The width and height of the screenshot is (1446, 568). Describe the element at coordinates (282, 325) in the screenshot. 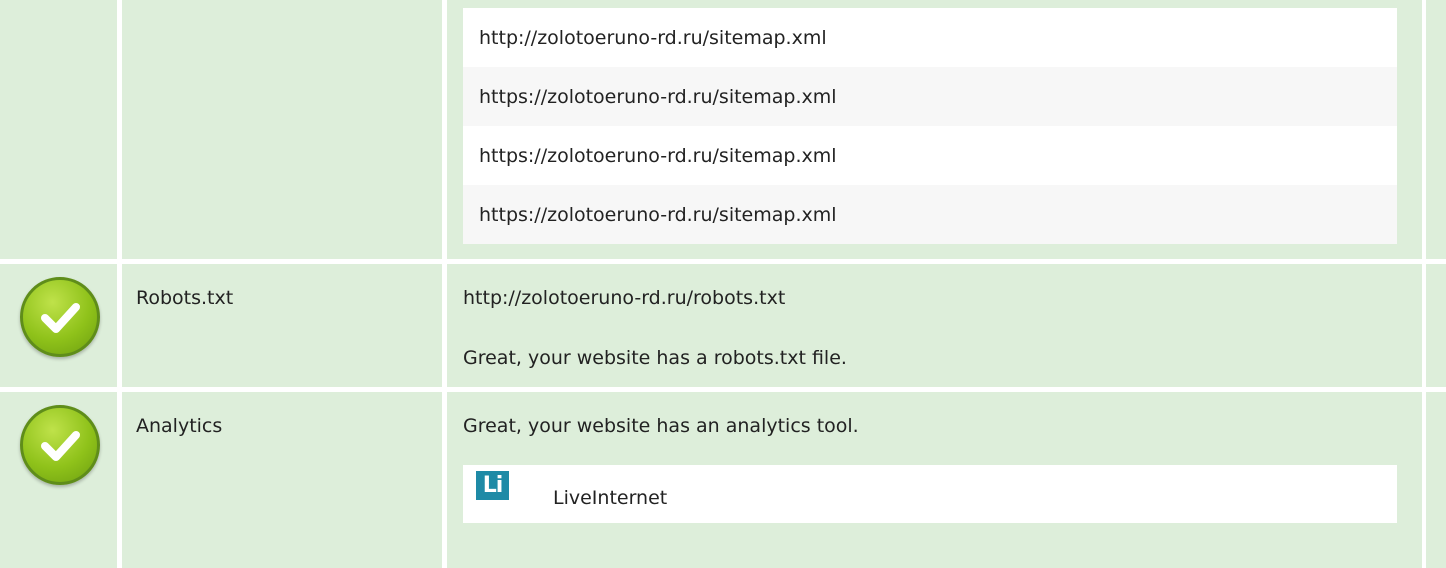

I see `robots-label-cell: Robots.txt` at that location.